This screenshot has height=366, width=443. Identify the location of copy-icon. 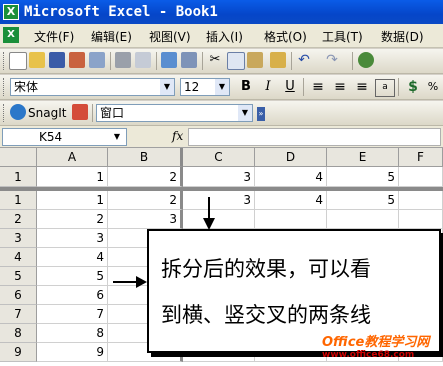
(236, 61).